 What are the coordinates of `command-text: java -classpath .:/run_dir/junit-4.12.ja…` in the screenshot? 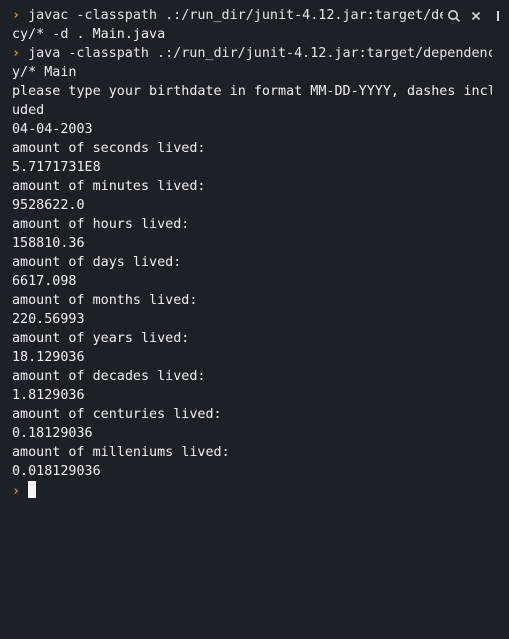 It's located at (260, 53).